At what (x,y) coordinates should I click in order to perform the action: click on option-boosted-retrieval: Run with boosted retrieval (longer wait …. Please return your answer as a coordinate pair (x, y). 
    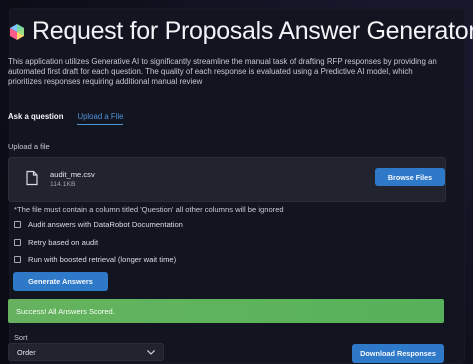
    Looking at the image, I should click on (98, 260).